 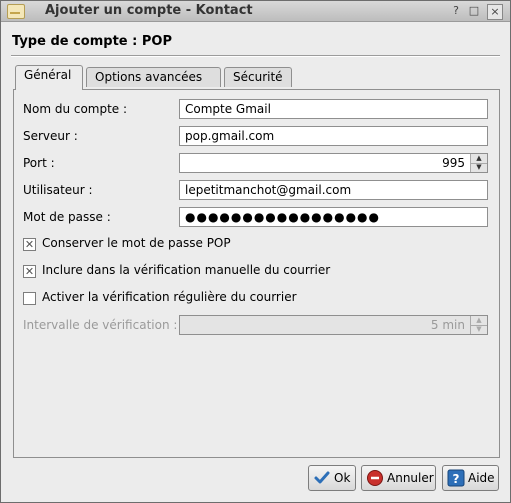 What do you see at coordinates (332, 478) in the screenshot?
I see `ok-button: Ok` at bounding box center [332, 478].